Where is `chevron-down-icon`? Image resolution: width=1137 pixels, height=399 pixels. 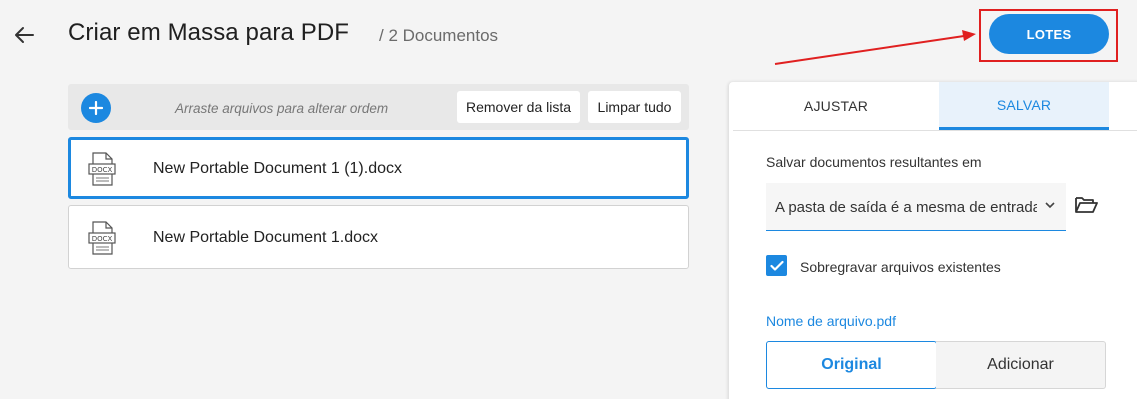
chevron-down-icon is located at coordinates (1050, 205).